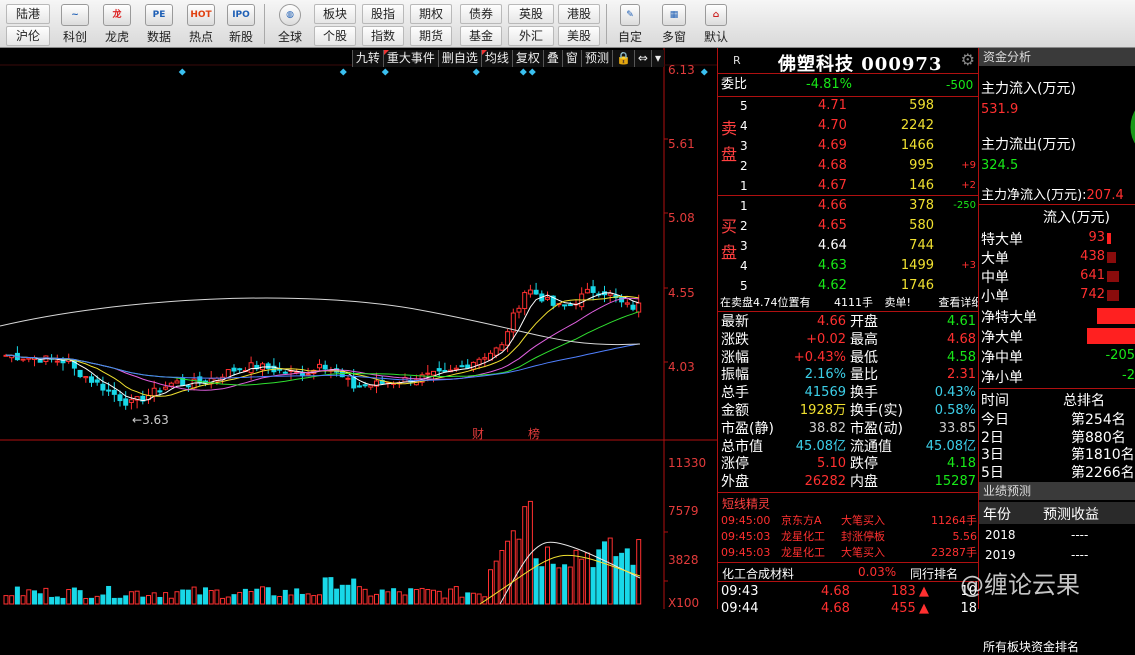 This screenshot has height=655, width=1135. What do you see at coordinates (531, 14) in the screenshot?
I see `uk-stocks-button: 英股` at bounding box center [531, 14].